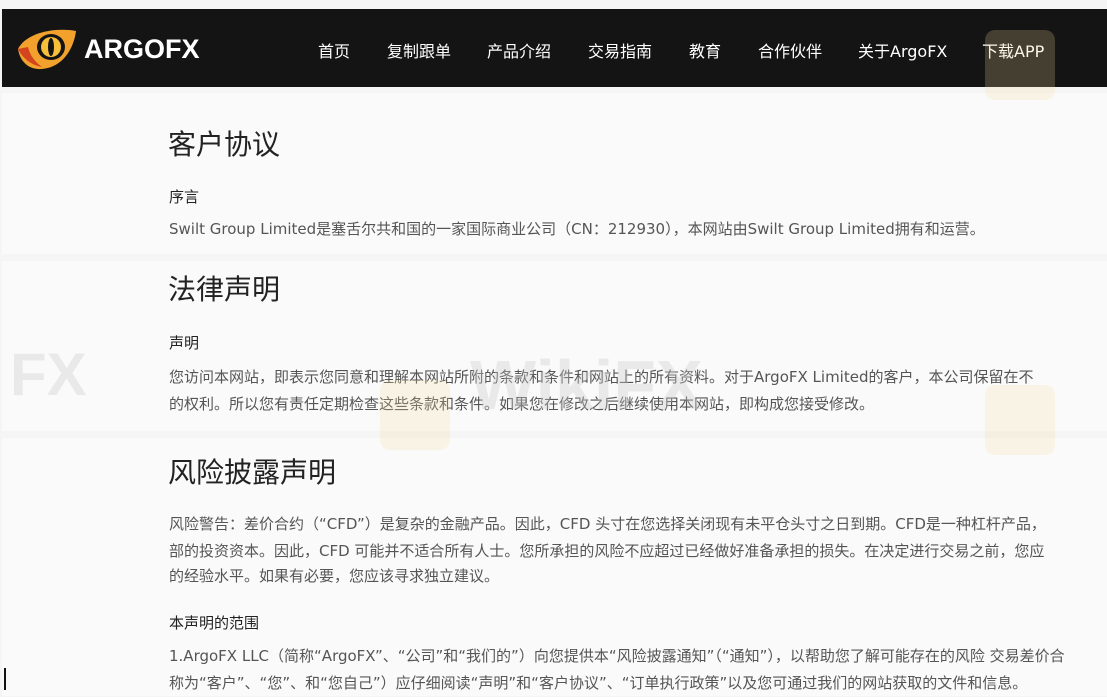 The height and width of the screenshot is (697, 1107). What do you see at coordinates (419, 50) in the screenshot?
I see `nav-item-copy-trading: 复制跟单` at bounding box center [419, 50].